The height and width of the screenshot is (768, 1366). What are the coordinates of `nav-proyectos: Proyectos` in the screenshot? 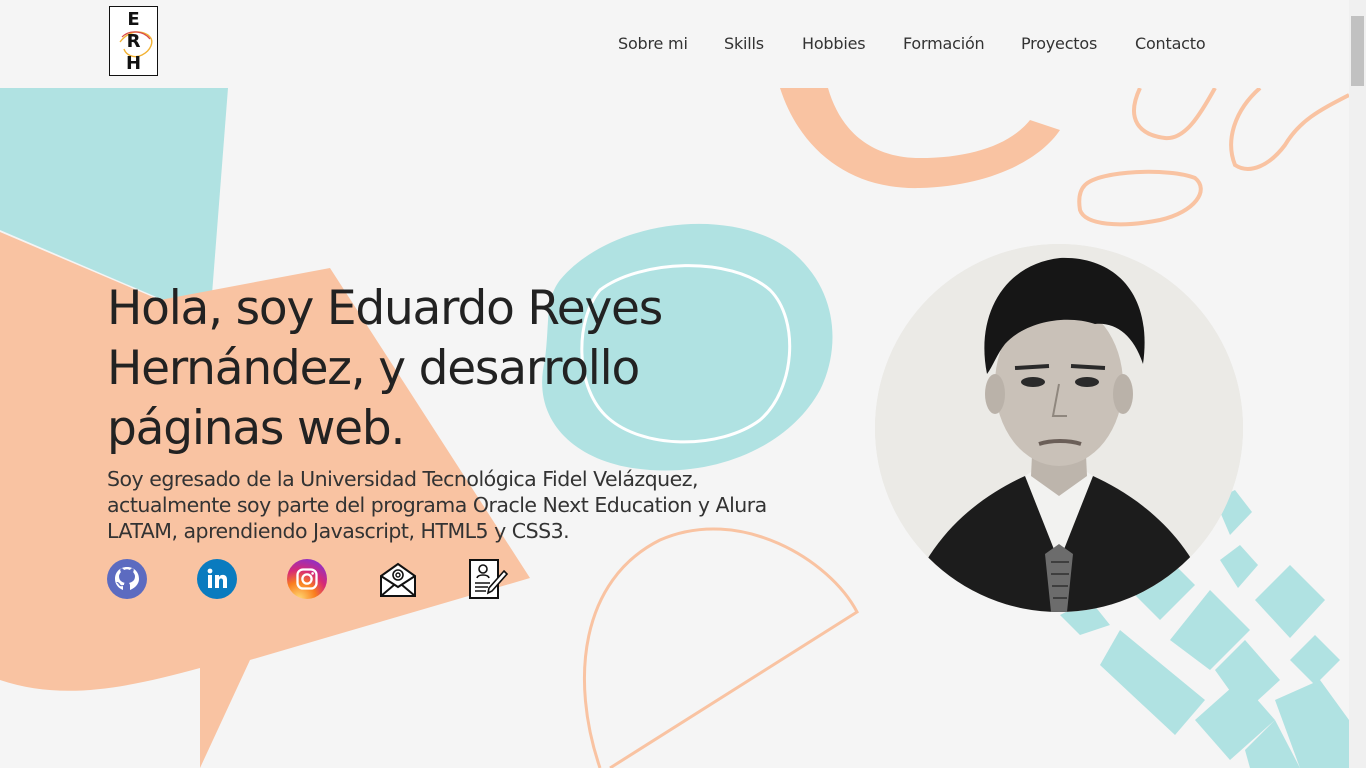 It's located at (1059, 43).